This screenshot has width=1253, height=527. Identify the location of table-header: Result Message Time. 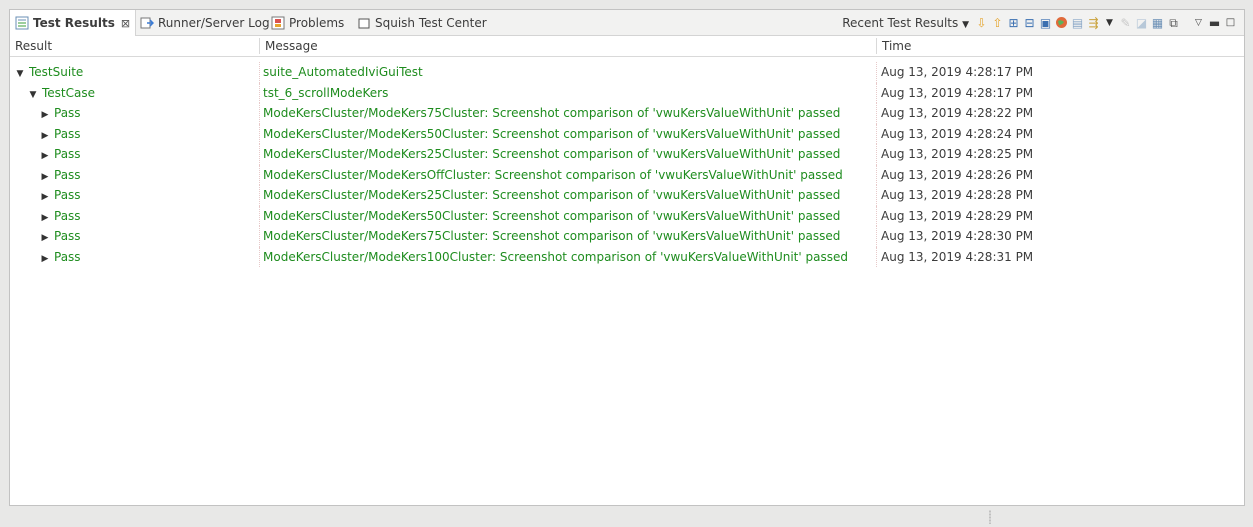
(627, 46).